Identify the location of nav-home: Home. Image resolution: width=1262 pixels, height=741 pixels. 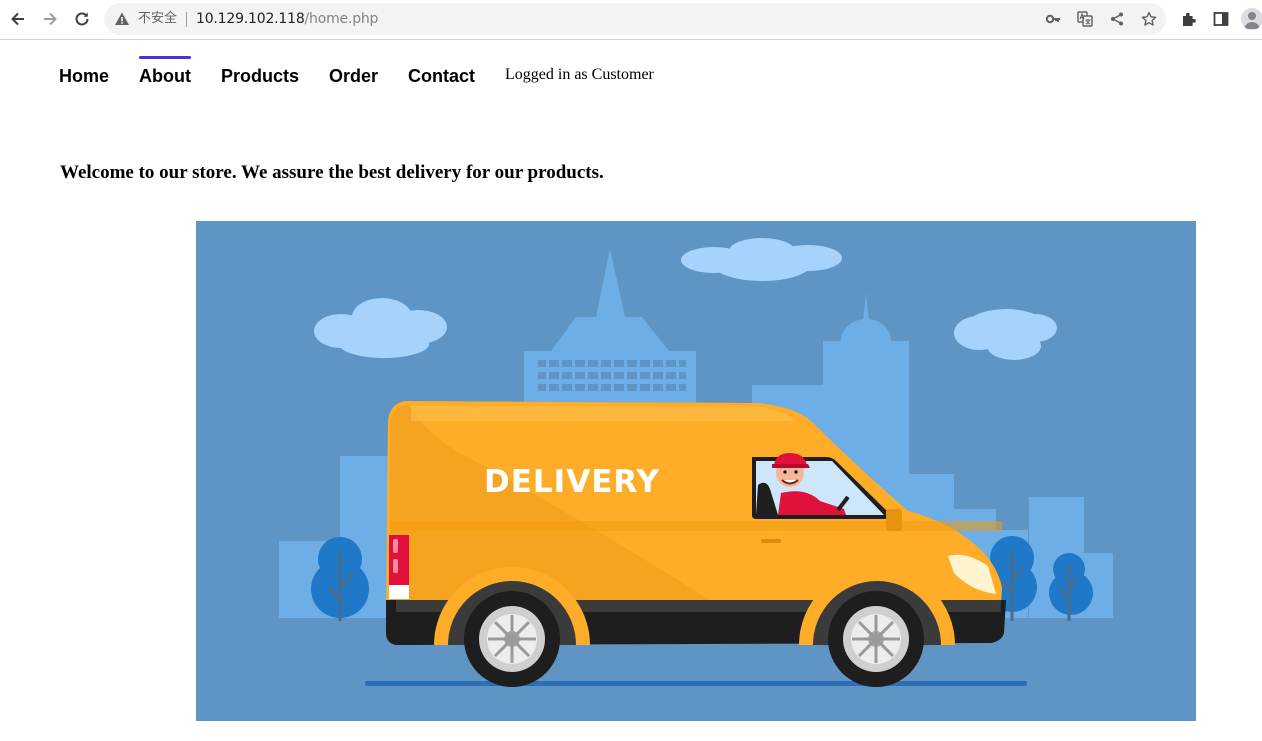
(84, 76).